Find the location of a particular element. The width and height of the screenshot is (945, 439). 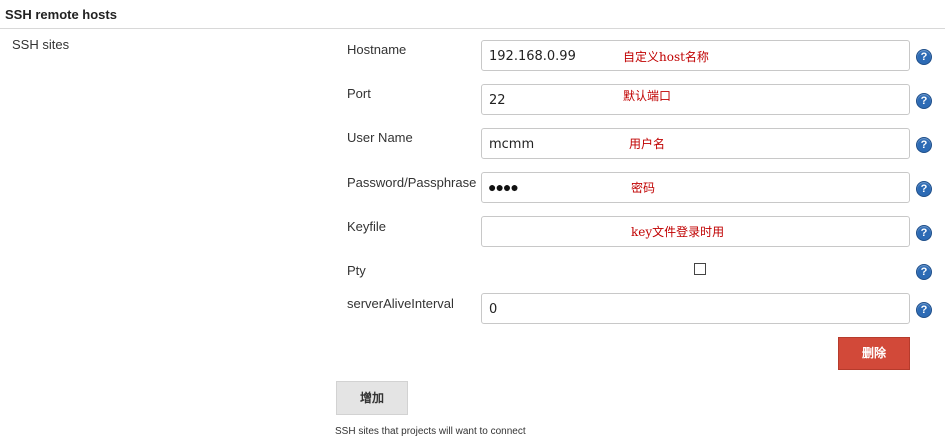

keyfile-annotation: key文件登录时用 is located at coordinates (678, 232).